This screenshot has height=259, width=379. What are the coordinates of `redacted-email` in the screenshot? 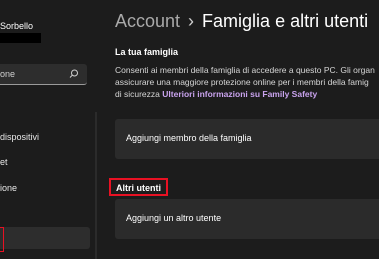 It's located at (20, 38).